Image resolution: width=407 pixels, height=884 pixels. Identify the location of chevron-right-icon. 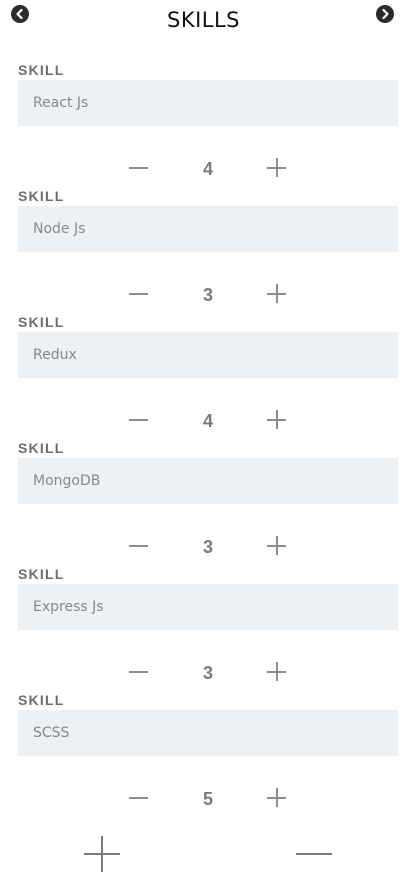
(385, 14).